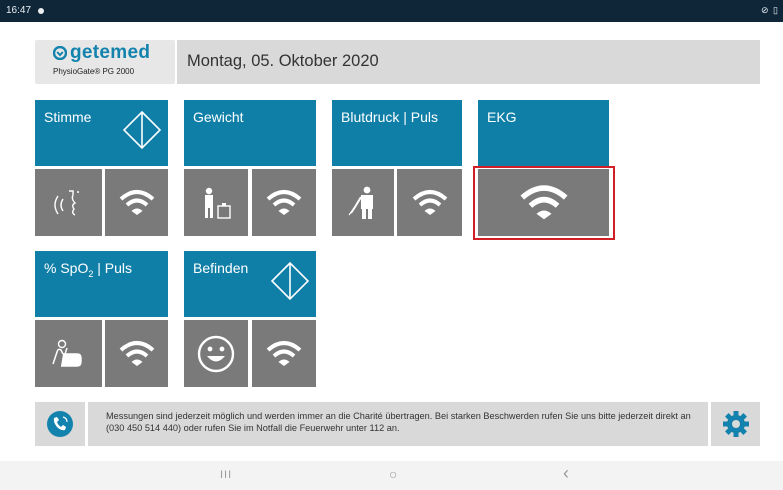 This screenshot has height=490, width=783. What do you see at coordinates (250, 133) in the screenshot?
I see `tile-gewicht-header: Gewicht` at bounding box center [250, 133].